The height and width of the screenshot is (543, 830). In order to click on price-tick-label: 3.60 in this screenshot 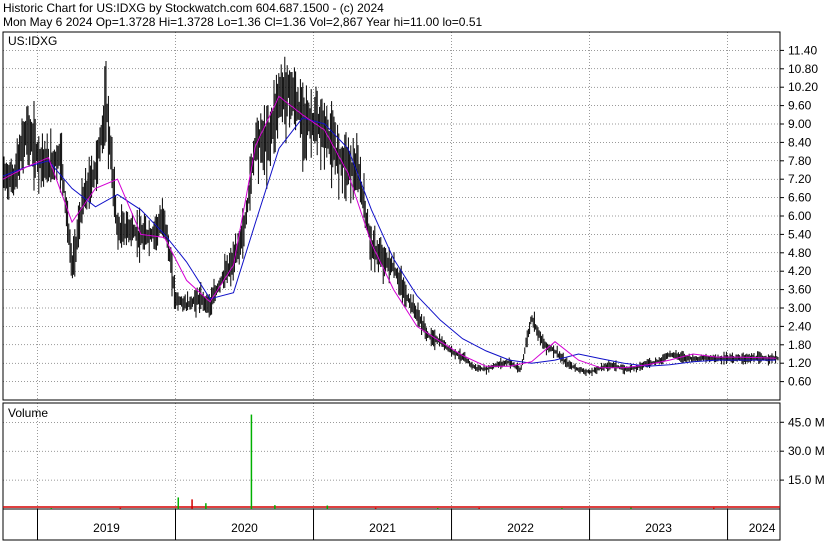, I will do `click(800, 290)`.